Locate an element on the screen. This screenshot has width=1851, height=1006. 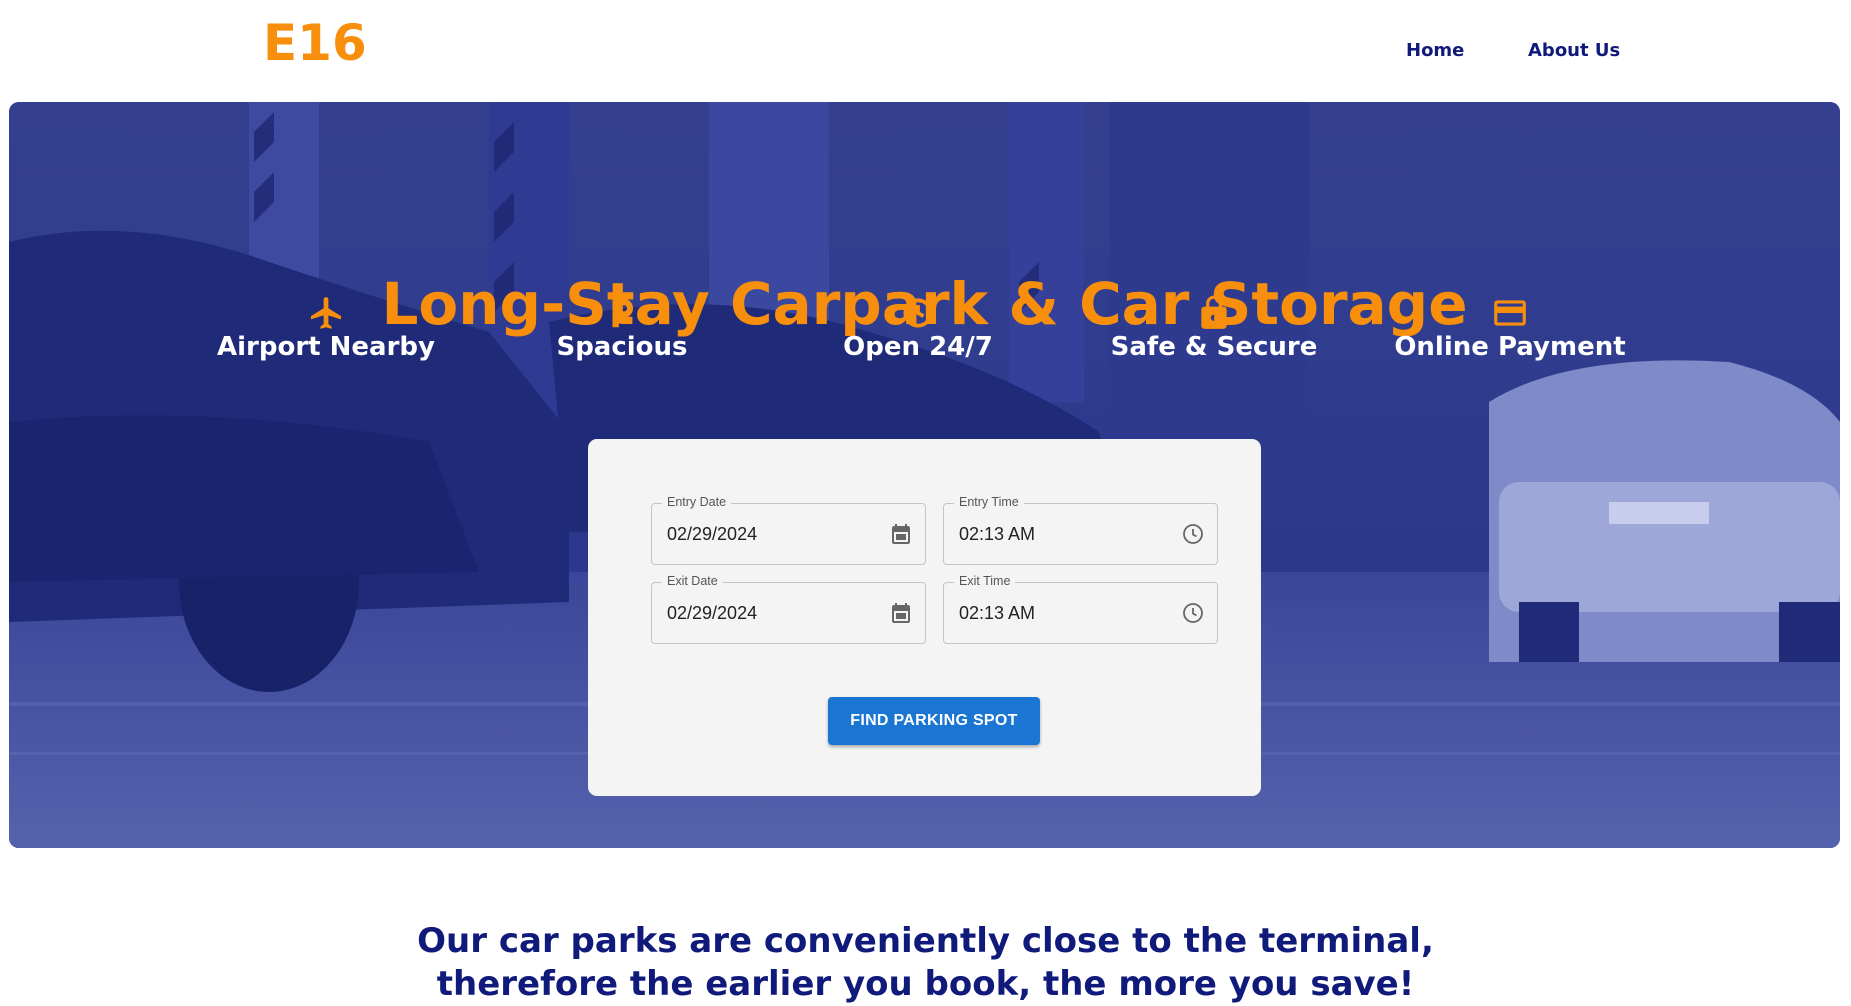
entry-date-label: Entry Date is located at coordinates (697, 502).